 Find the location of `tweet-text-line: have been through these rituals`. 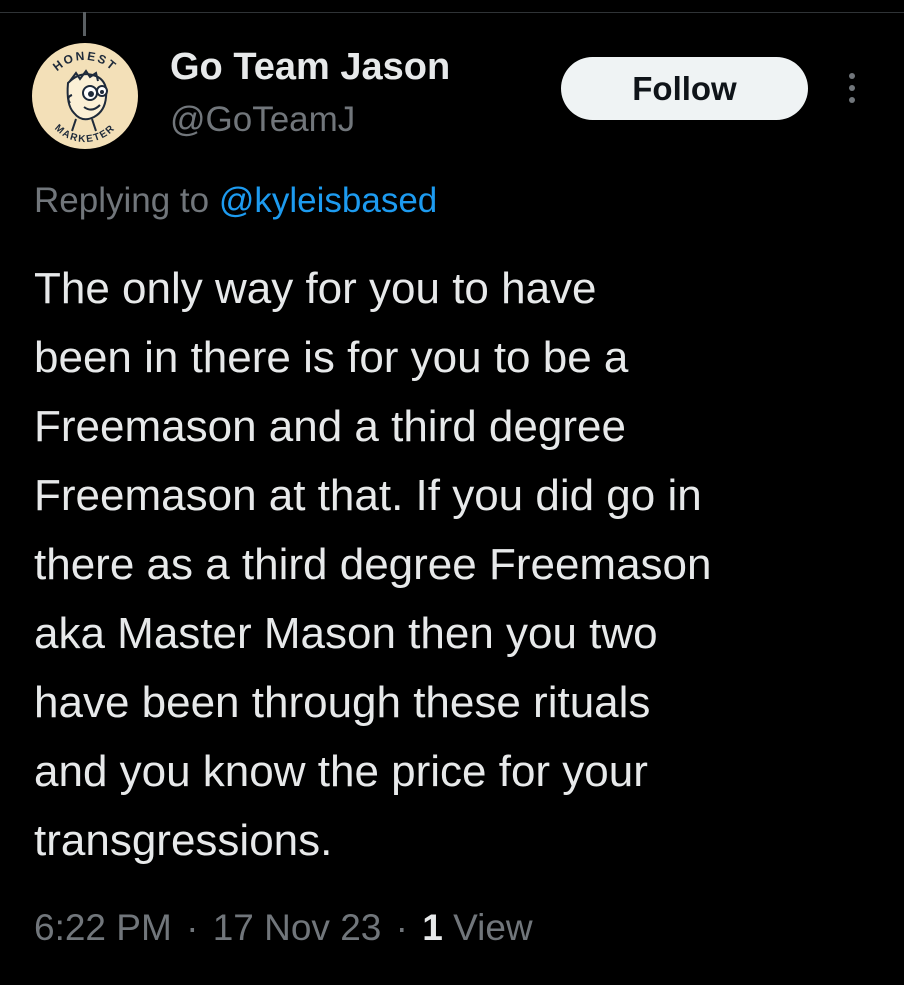

tweet-text-line: have been through these rituals is located at coordinates (342, 702).